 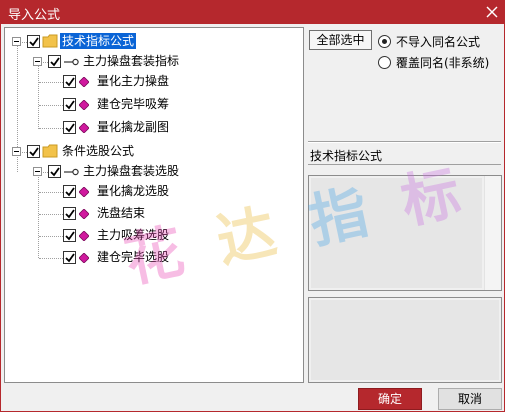 I want to click on radio-overwrite-duplicates: 覆盖同名(非系统), so click(x=433, y=62).